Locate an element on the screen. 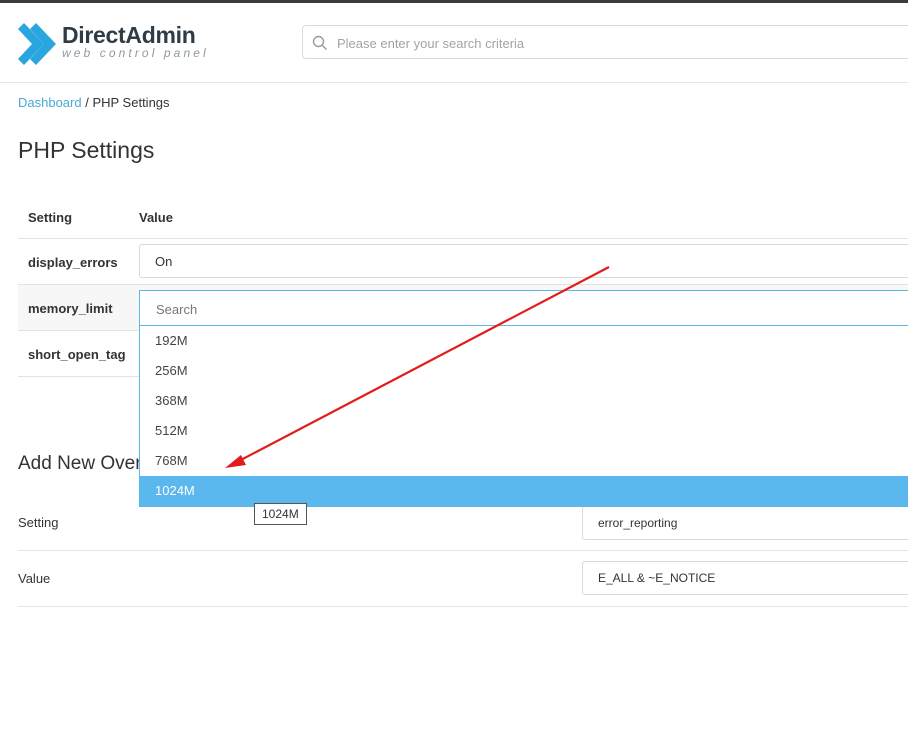  directadmin-logo-icon is located at coordinates (37, 44).